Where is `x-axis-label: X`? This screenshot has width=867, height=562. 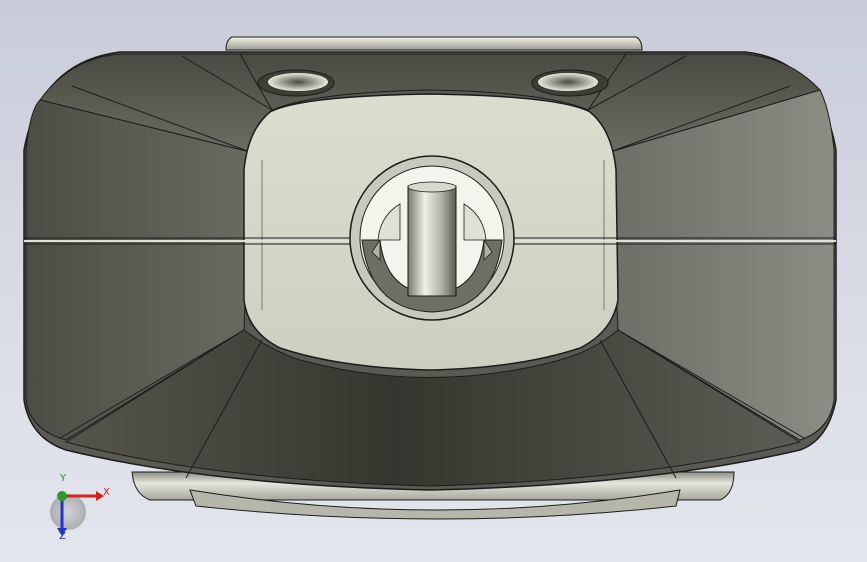
x-axis-label: X is located at coordinates (106, 492).